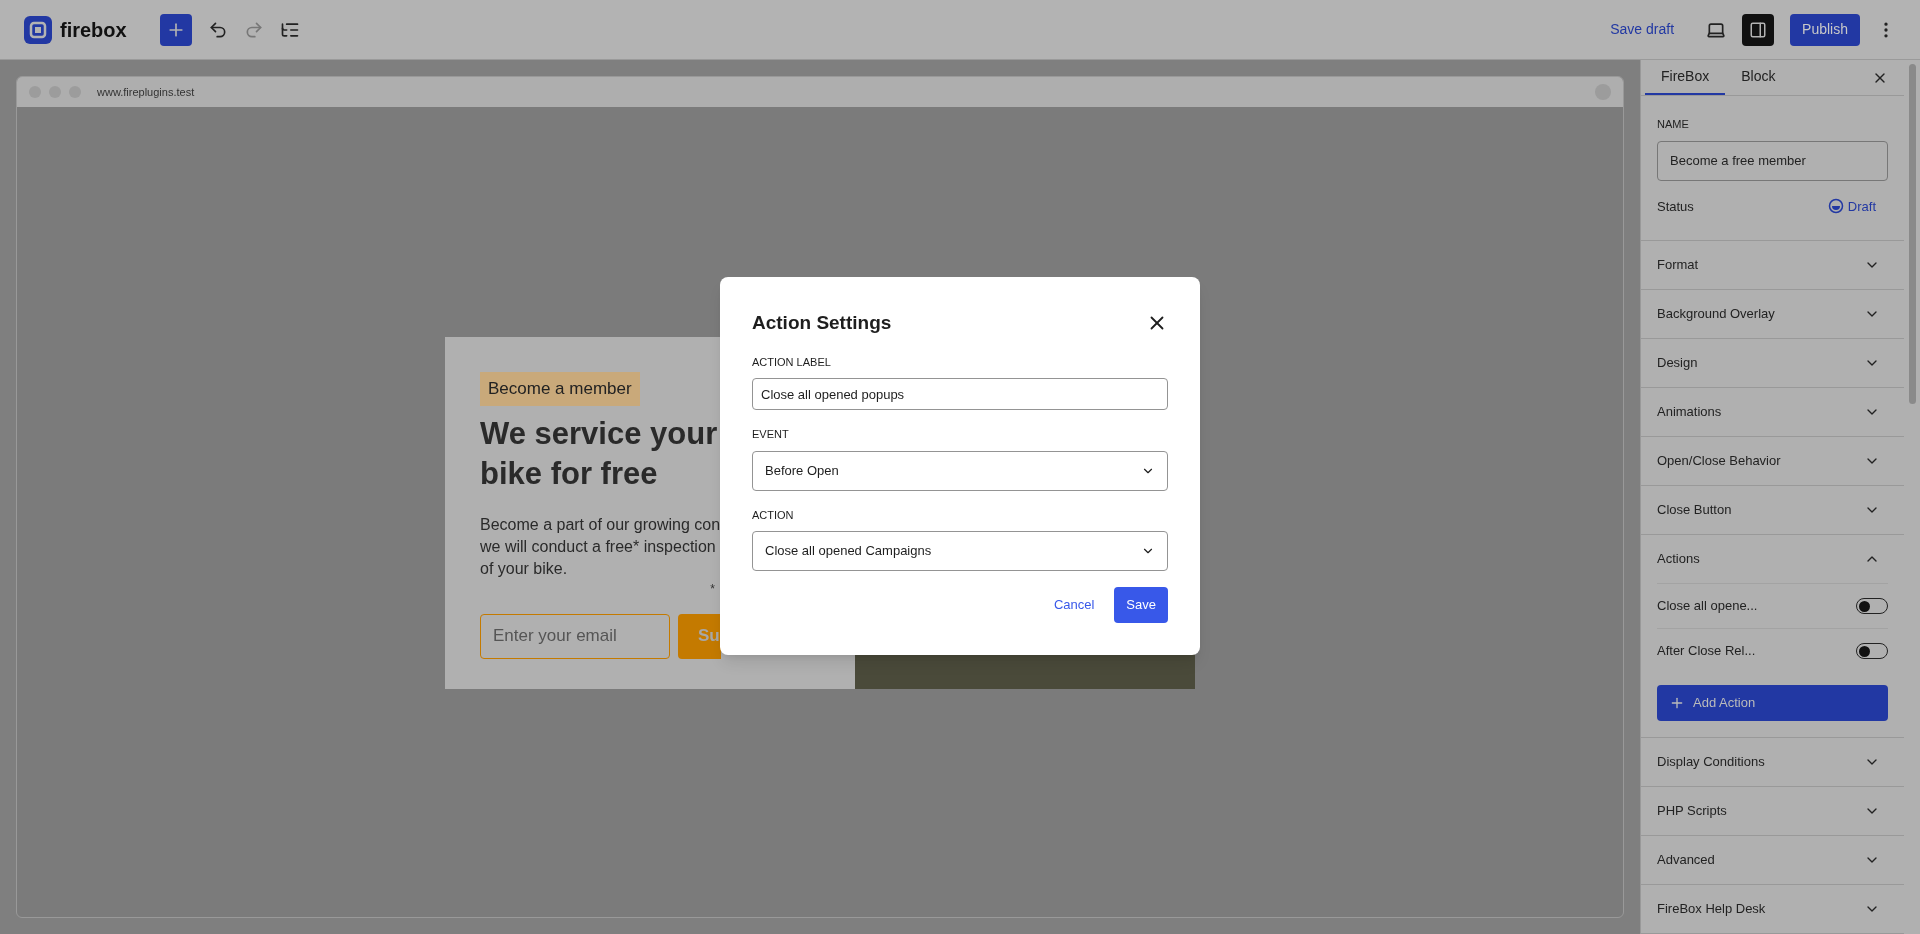 This screenshot has width=1920, height=934. I want to click on panel-header: Open/Close Behavior, so click(1772, 461).